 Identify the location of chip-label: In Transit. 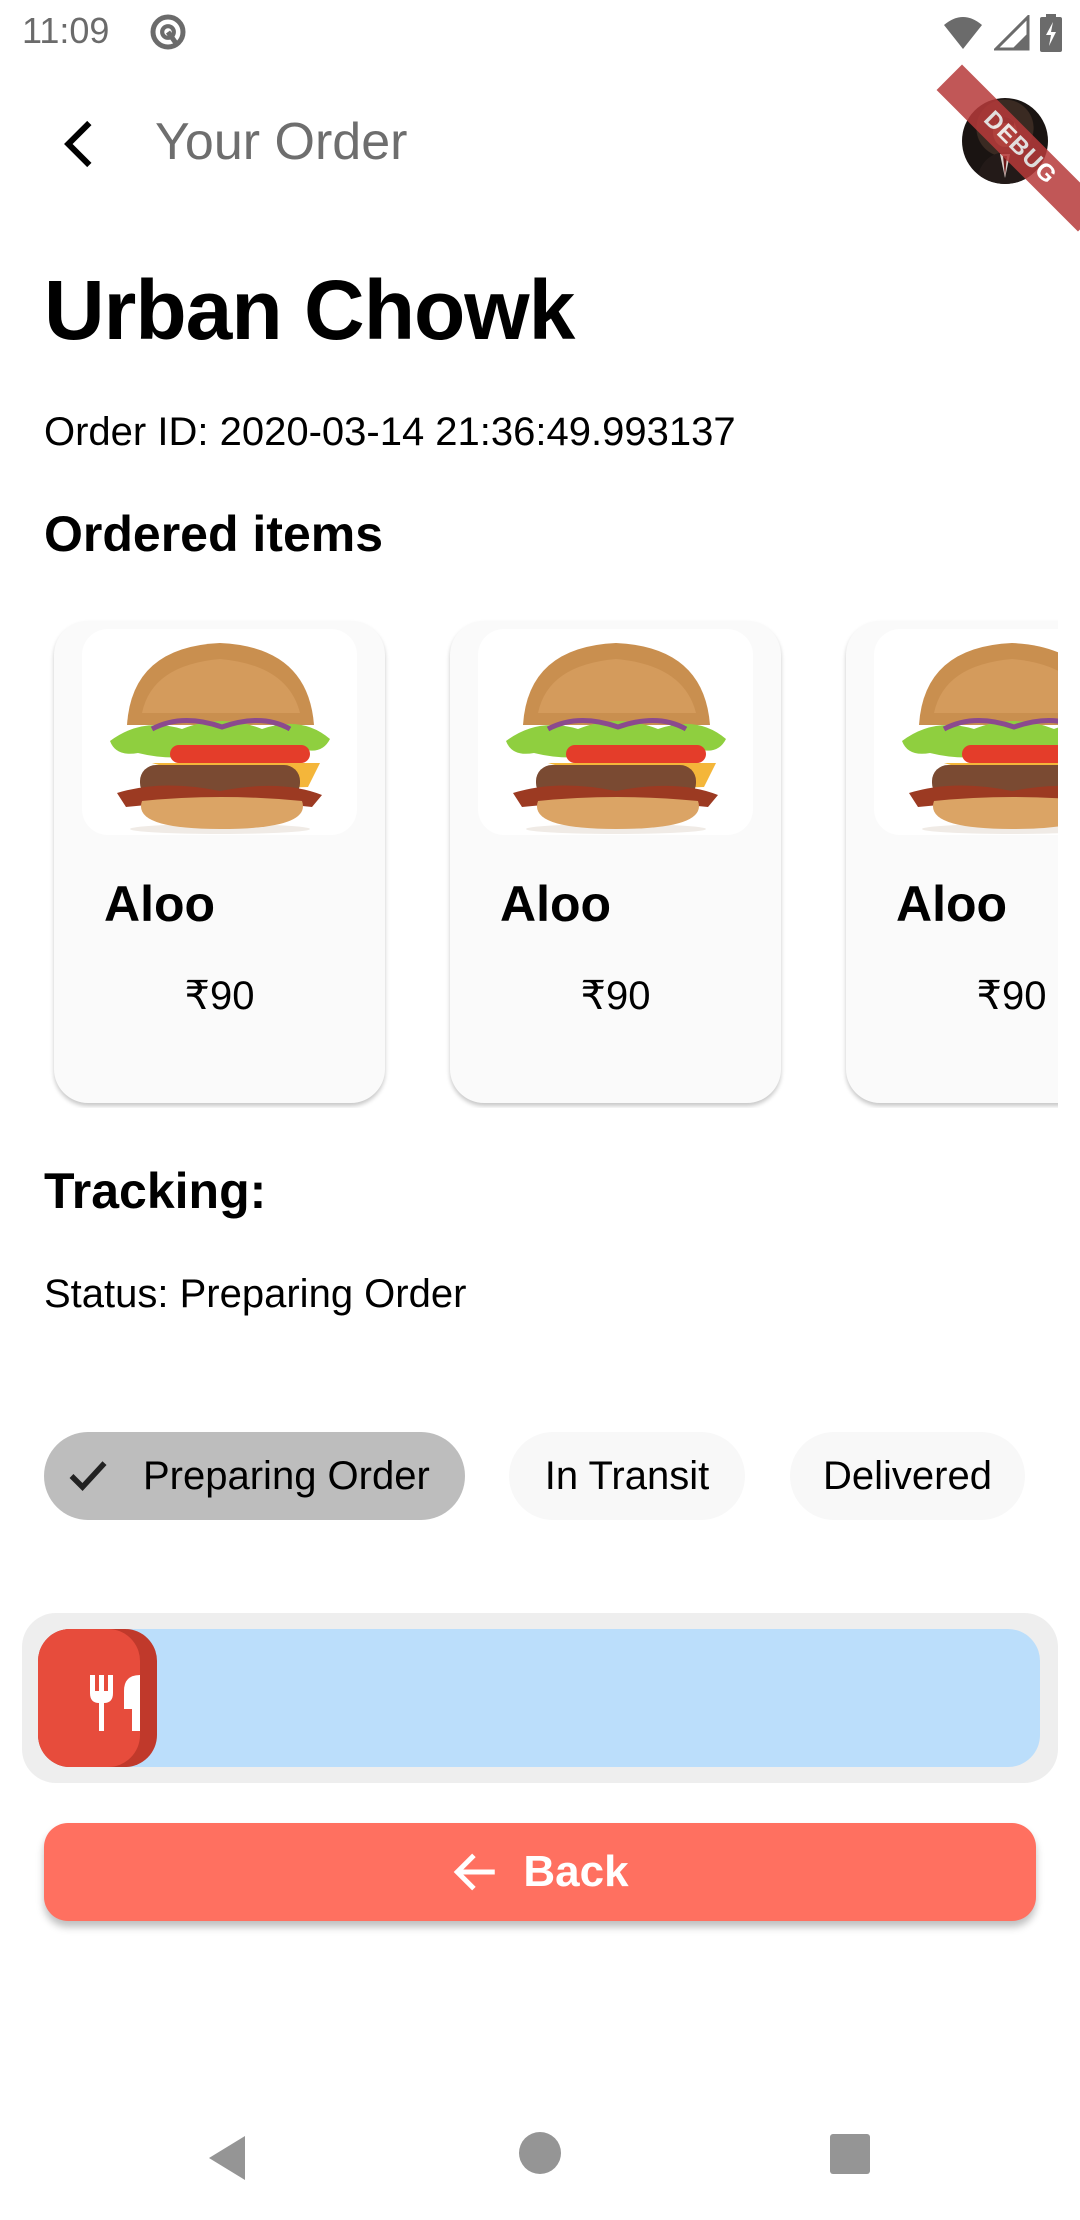
(627, 1476).